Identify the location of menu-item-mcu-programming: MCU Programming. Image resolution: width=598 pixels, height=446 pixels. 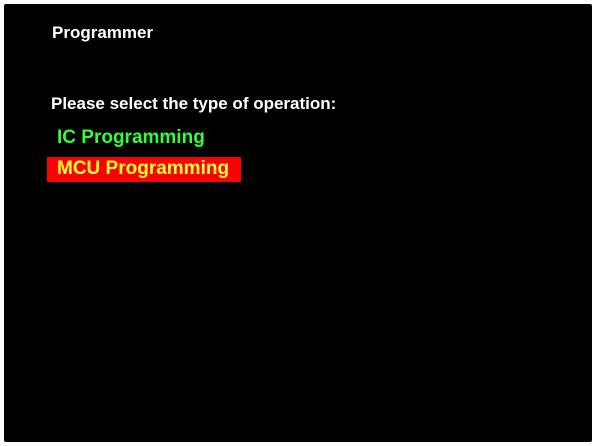
(144, 169).